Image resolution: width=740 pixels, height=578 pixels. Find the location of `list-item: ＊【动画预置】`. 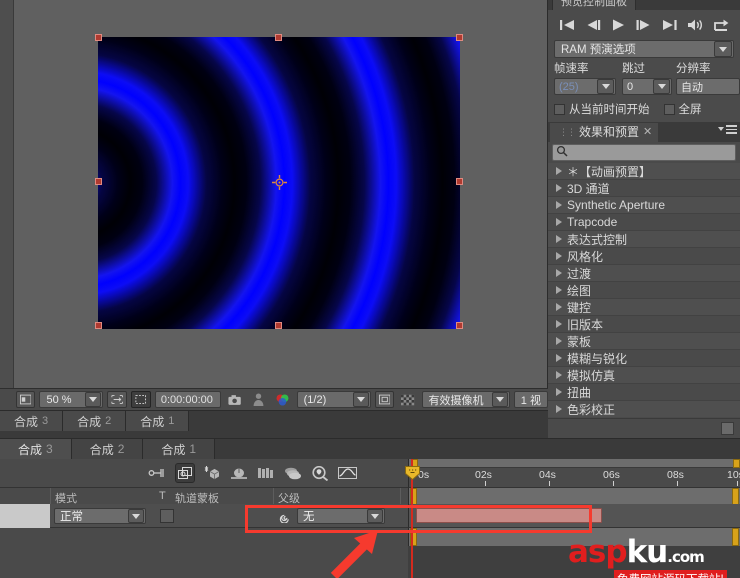

list-item: ＊【动画预置】 is located at coordinates (644, 171).